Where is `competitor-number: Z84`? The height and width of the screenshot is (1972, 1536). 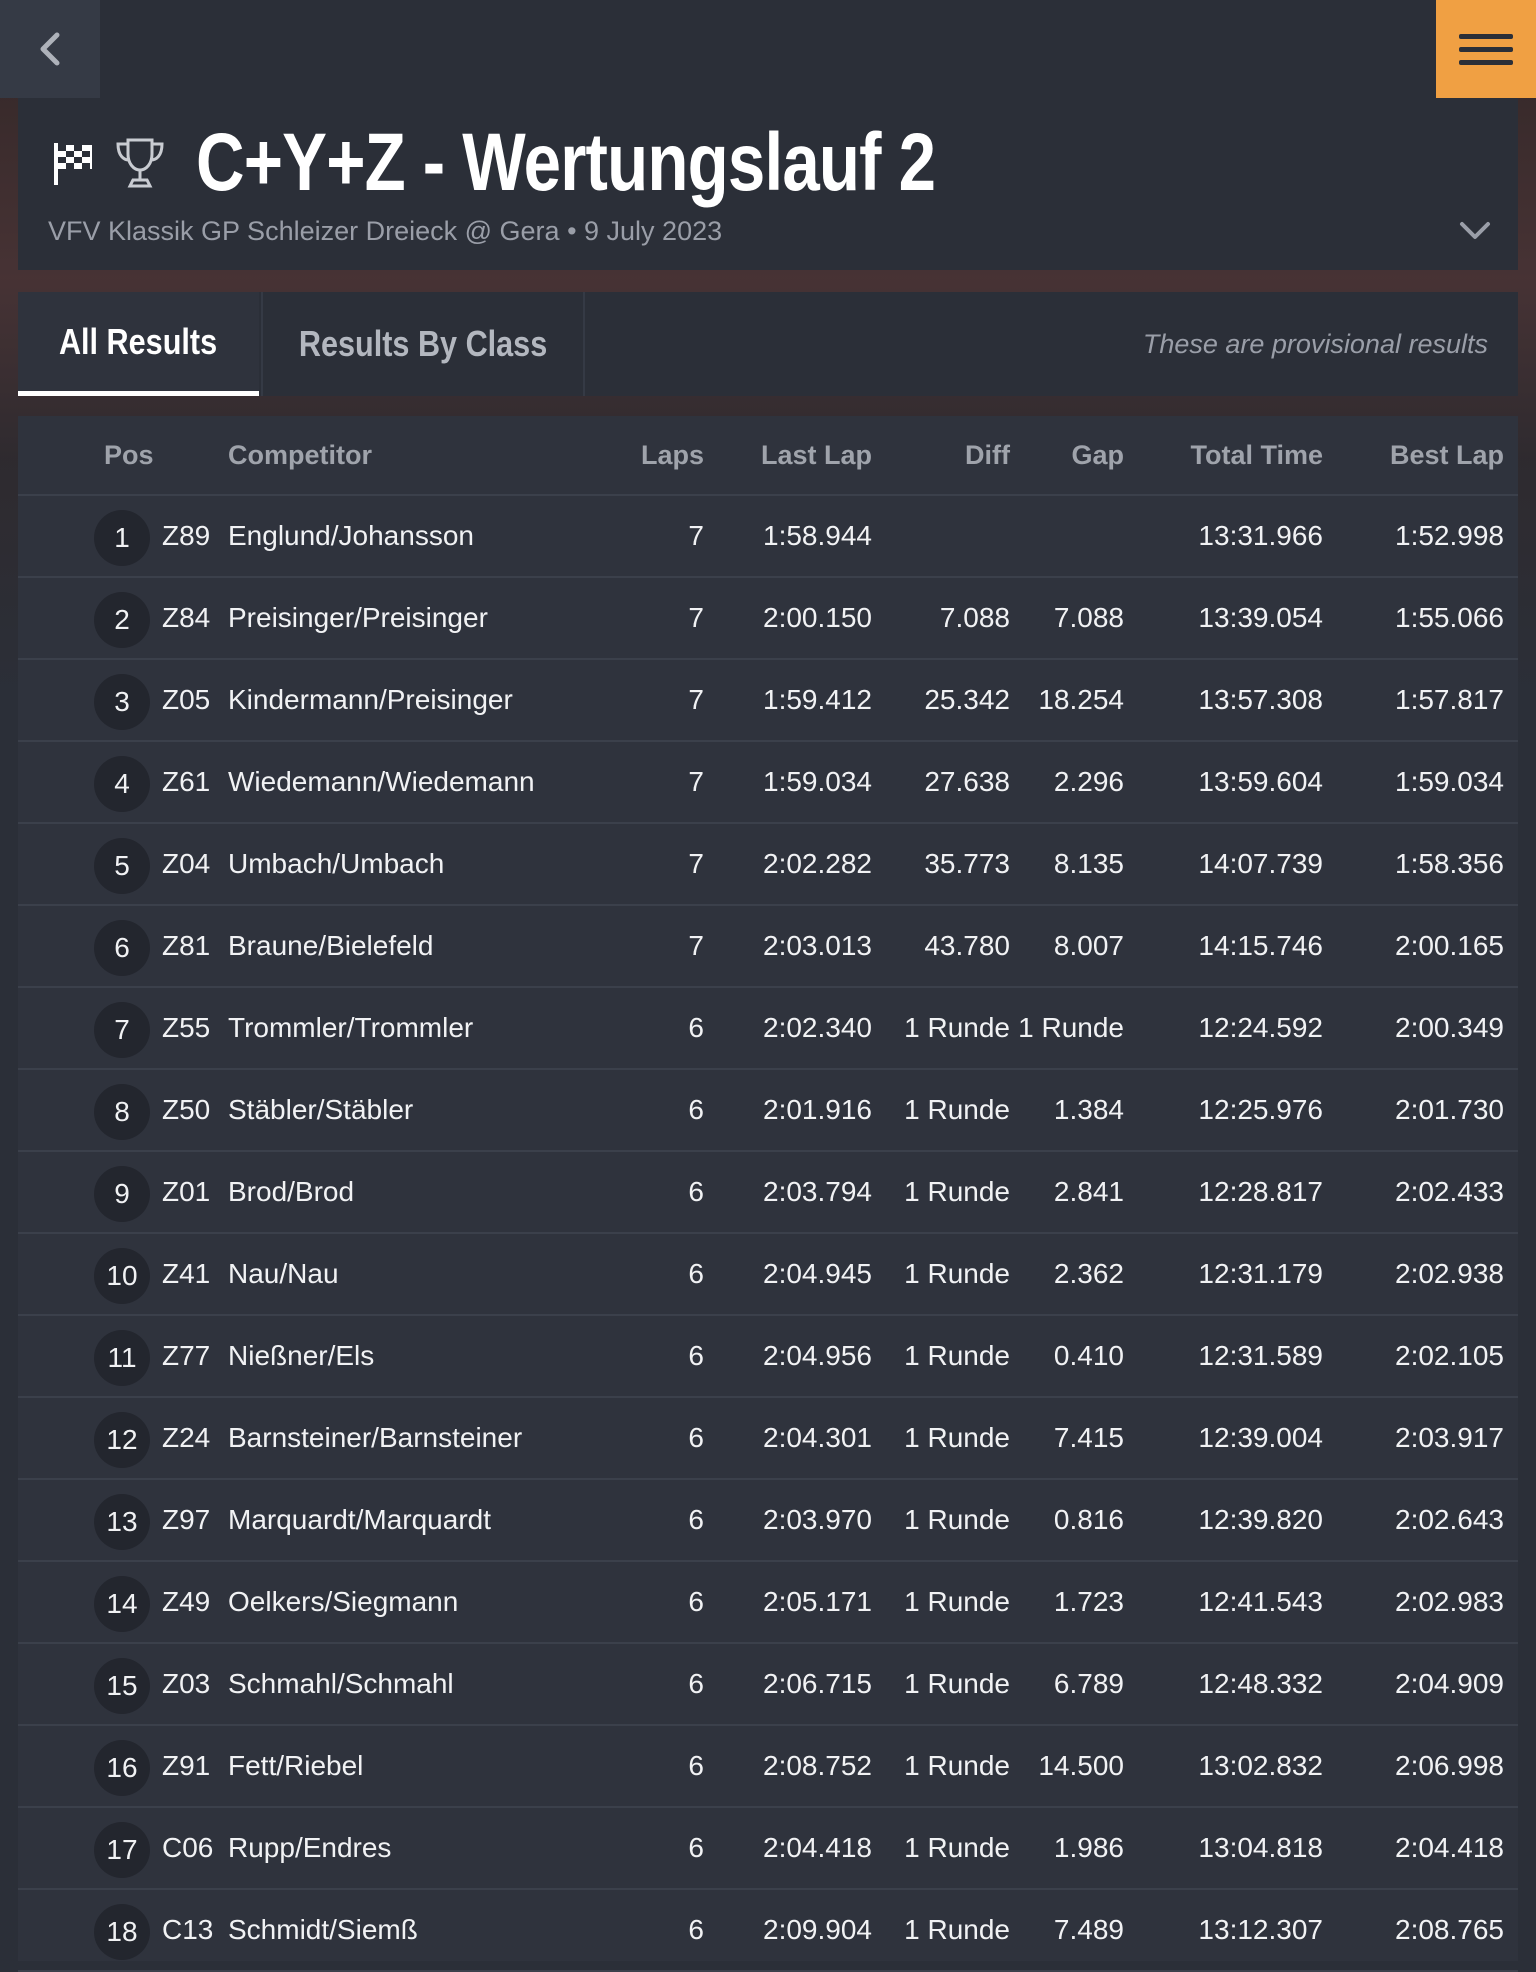 competitor-number: Z84 is located at coordinates (186, 617).